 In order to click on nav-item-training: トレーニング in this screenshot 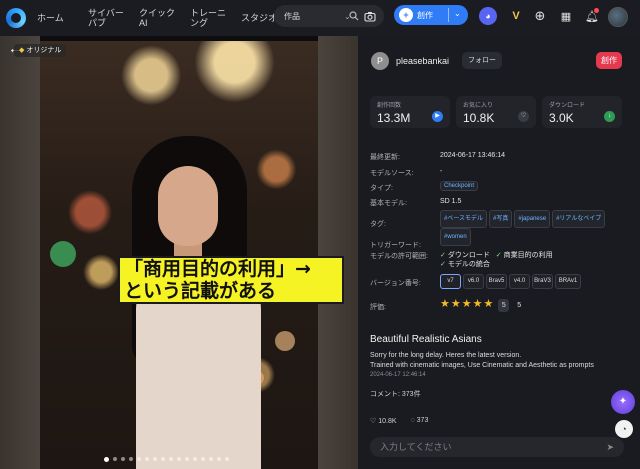, I will do `click(210, 18)`.